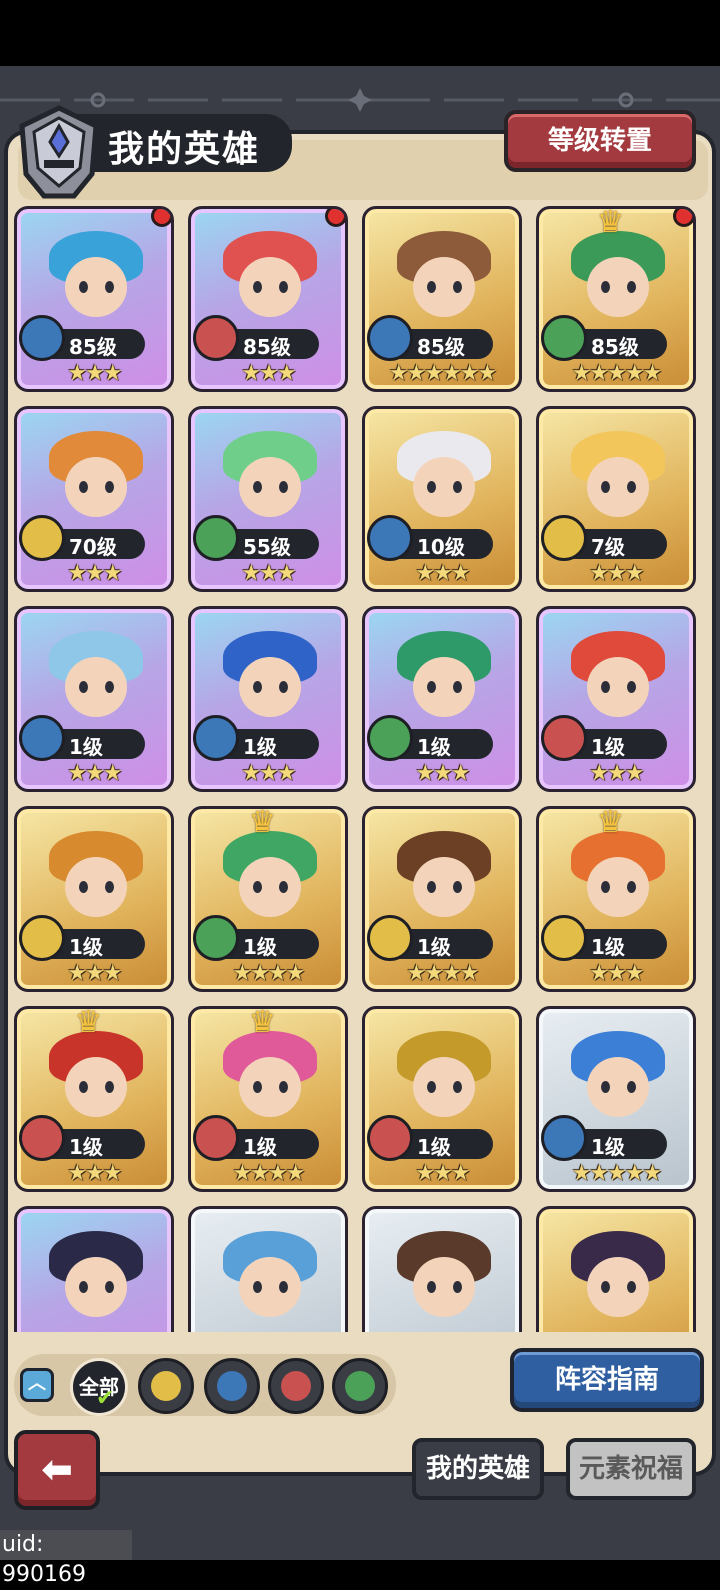 Image resolution: width=720 pixels, height=1590 pixels. Describe the element at coordinates (600, 141) in the screenshot. I see `level-reset-button: 等级转置` at that location.